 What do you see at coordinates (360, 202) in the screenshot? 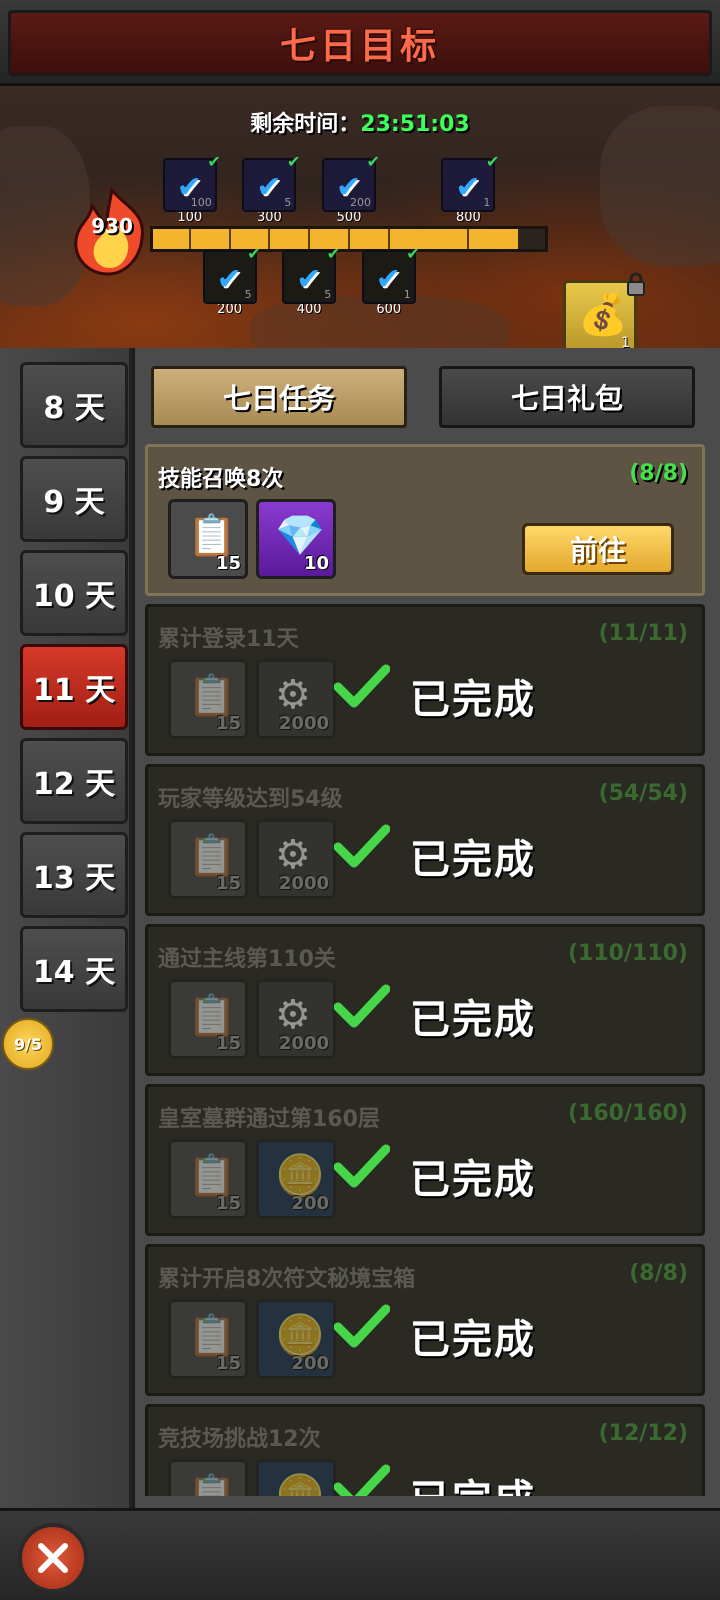
I see `milestone-qty: 200` at bounding box center [360, 202].